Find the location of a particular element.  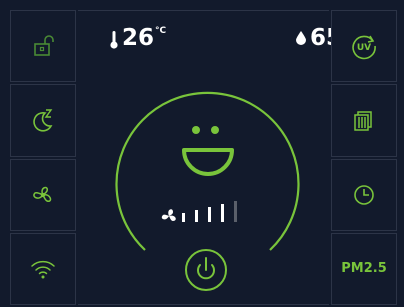

filter-button is located at coordinates (364, 120).